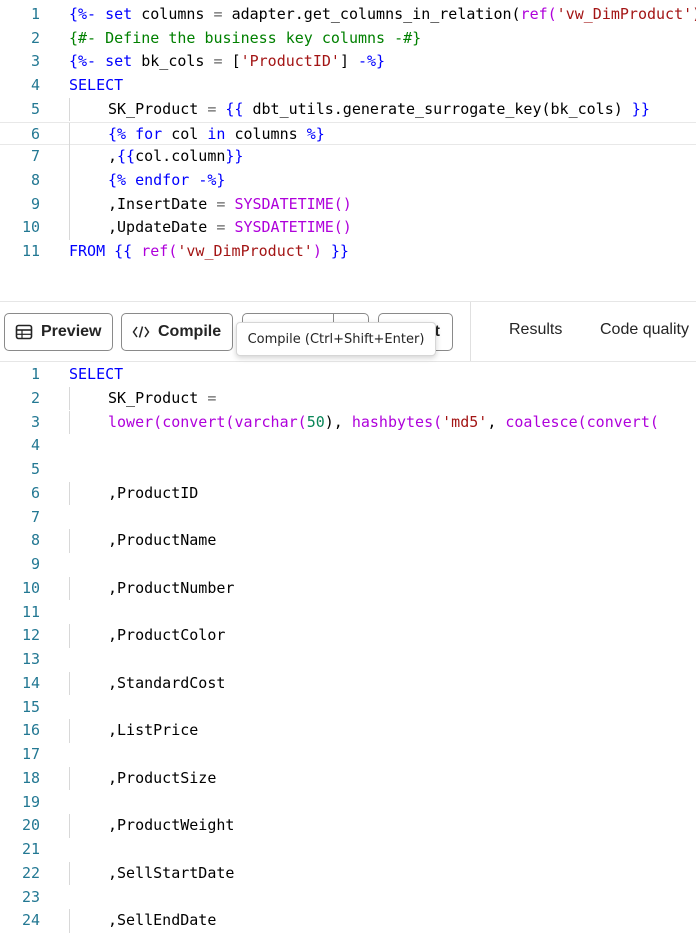 This screenshot has height=936, width=696. What do you see at coordinates (382, 86) in the screenshot?
I see `code-text: SELECT` at bounding box center [382, 86].